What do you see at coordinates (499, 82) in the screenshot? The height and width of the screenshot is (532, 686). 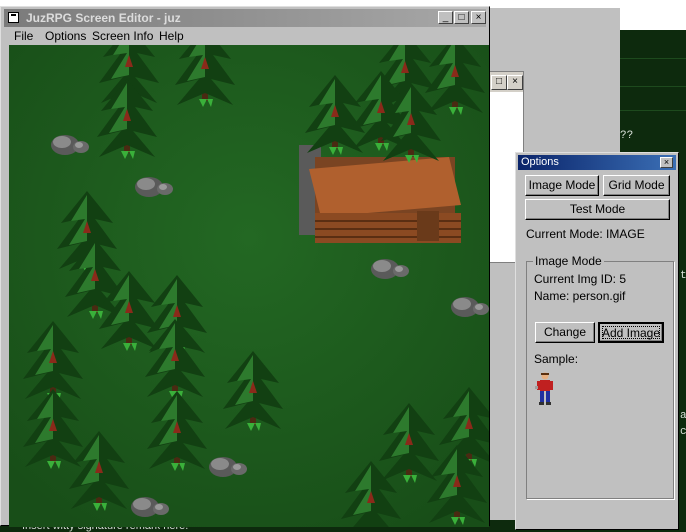 I see `restore-icon: □` at bounding box center [499, 82].